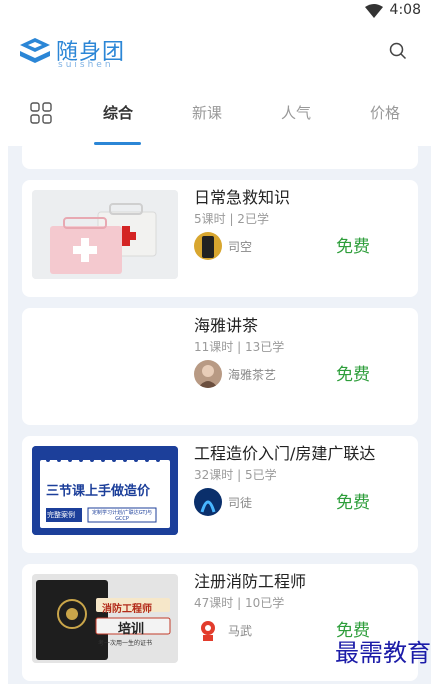 The height and width of the screenshot is (684, 439). What do you see at coordinates (385, 112) in the screenshot?
I see `tab-price: 价格` at bounding box center [385, 112].